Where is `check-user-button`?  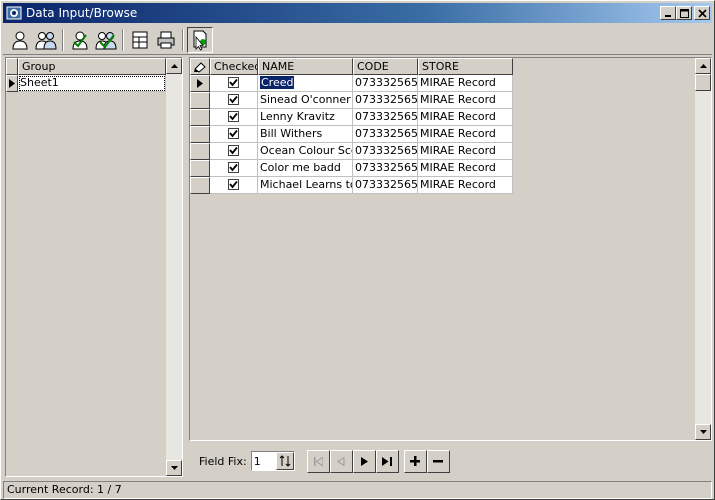 check-user-button is located at coordinates (80, 40).